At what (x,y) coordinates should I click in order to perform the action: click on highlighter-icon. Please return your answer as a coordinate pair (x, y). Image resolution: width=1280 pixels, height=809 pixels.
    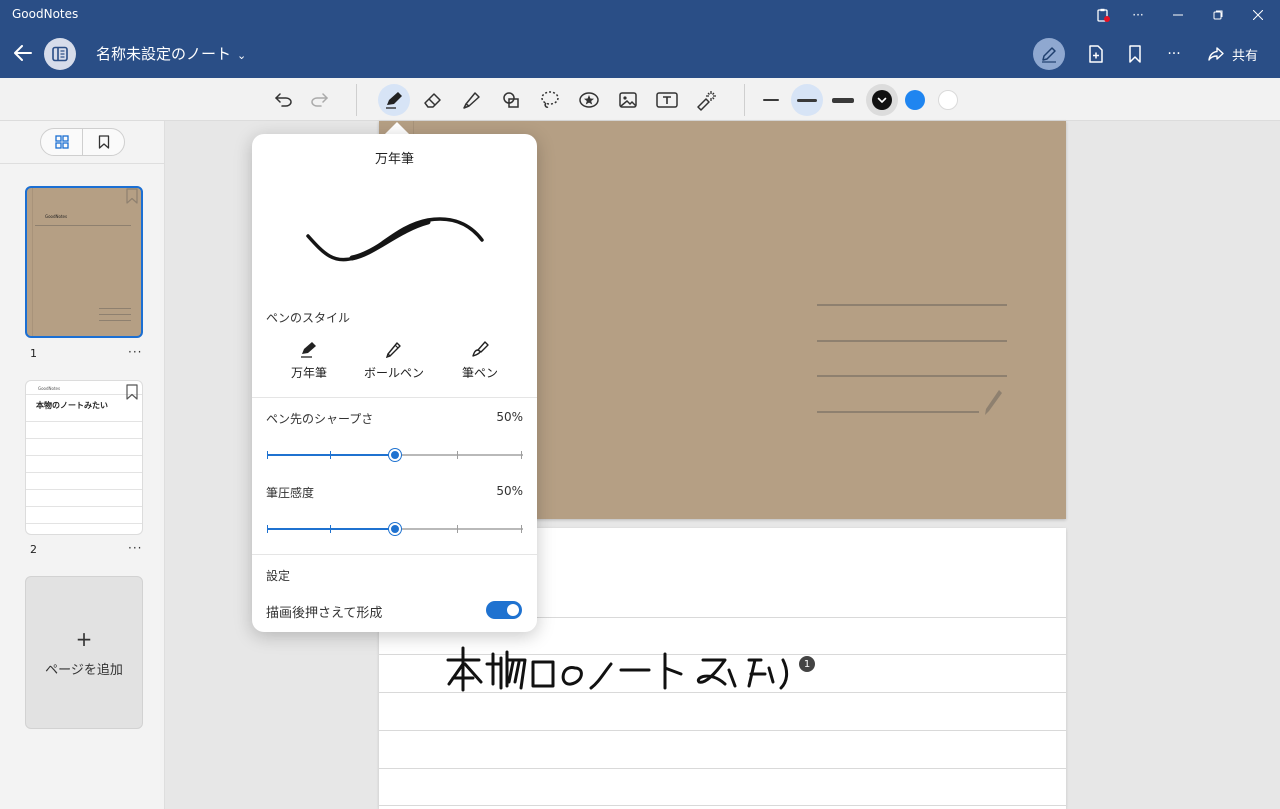
    Looking at the image, I should click on (472, 100).